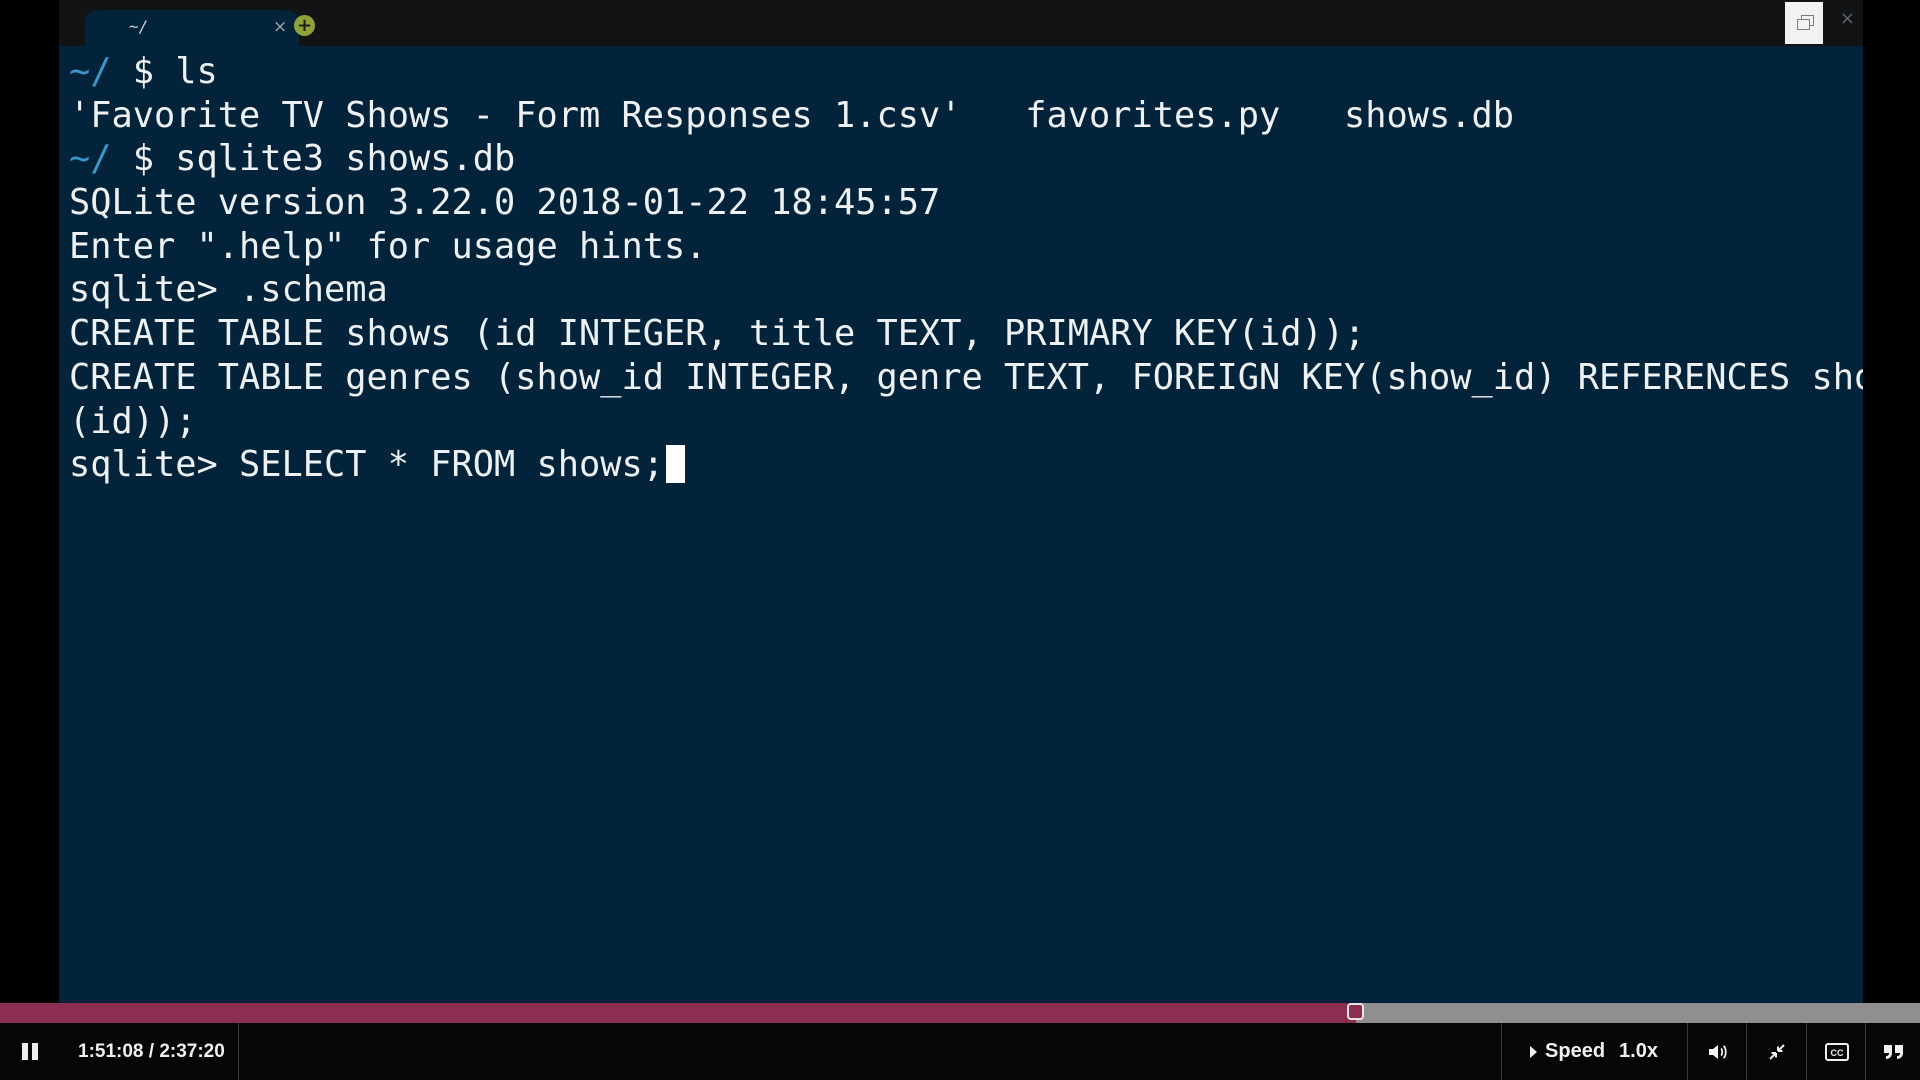 This screenshot has height=1080, width=1920. I want to click on close-window-icon: ×, so click(1847, 18).